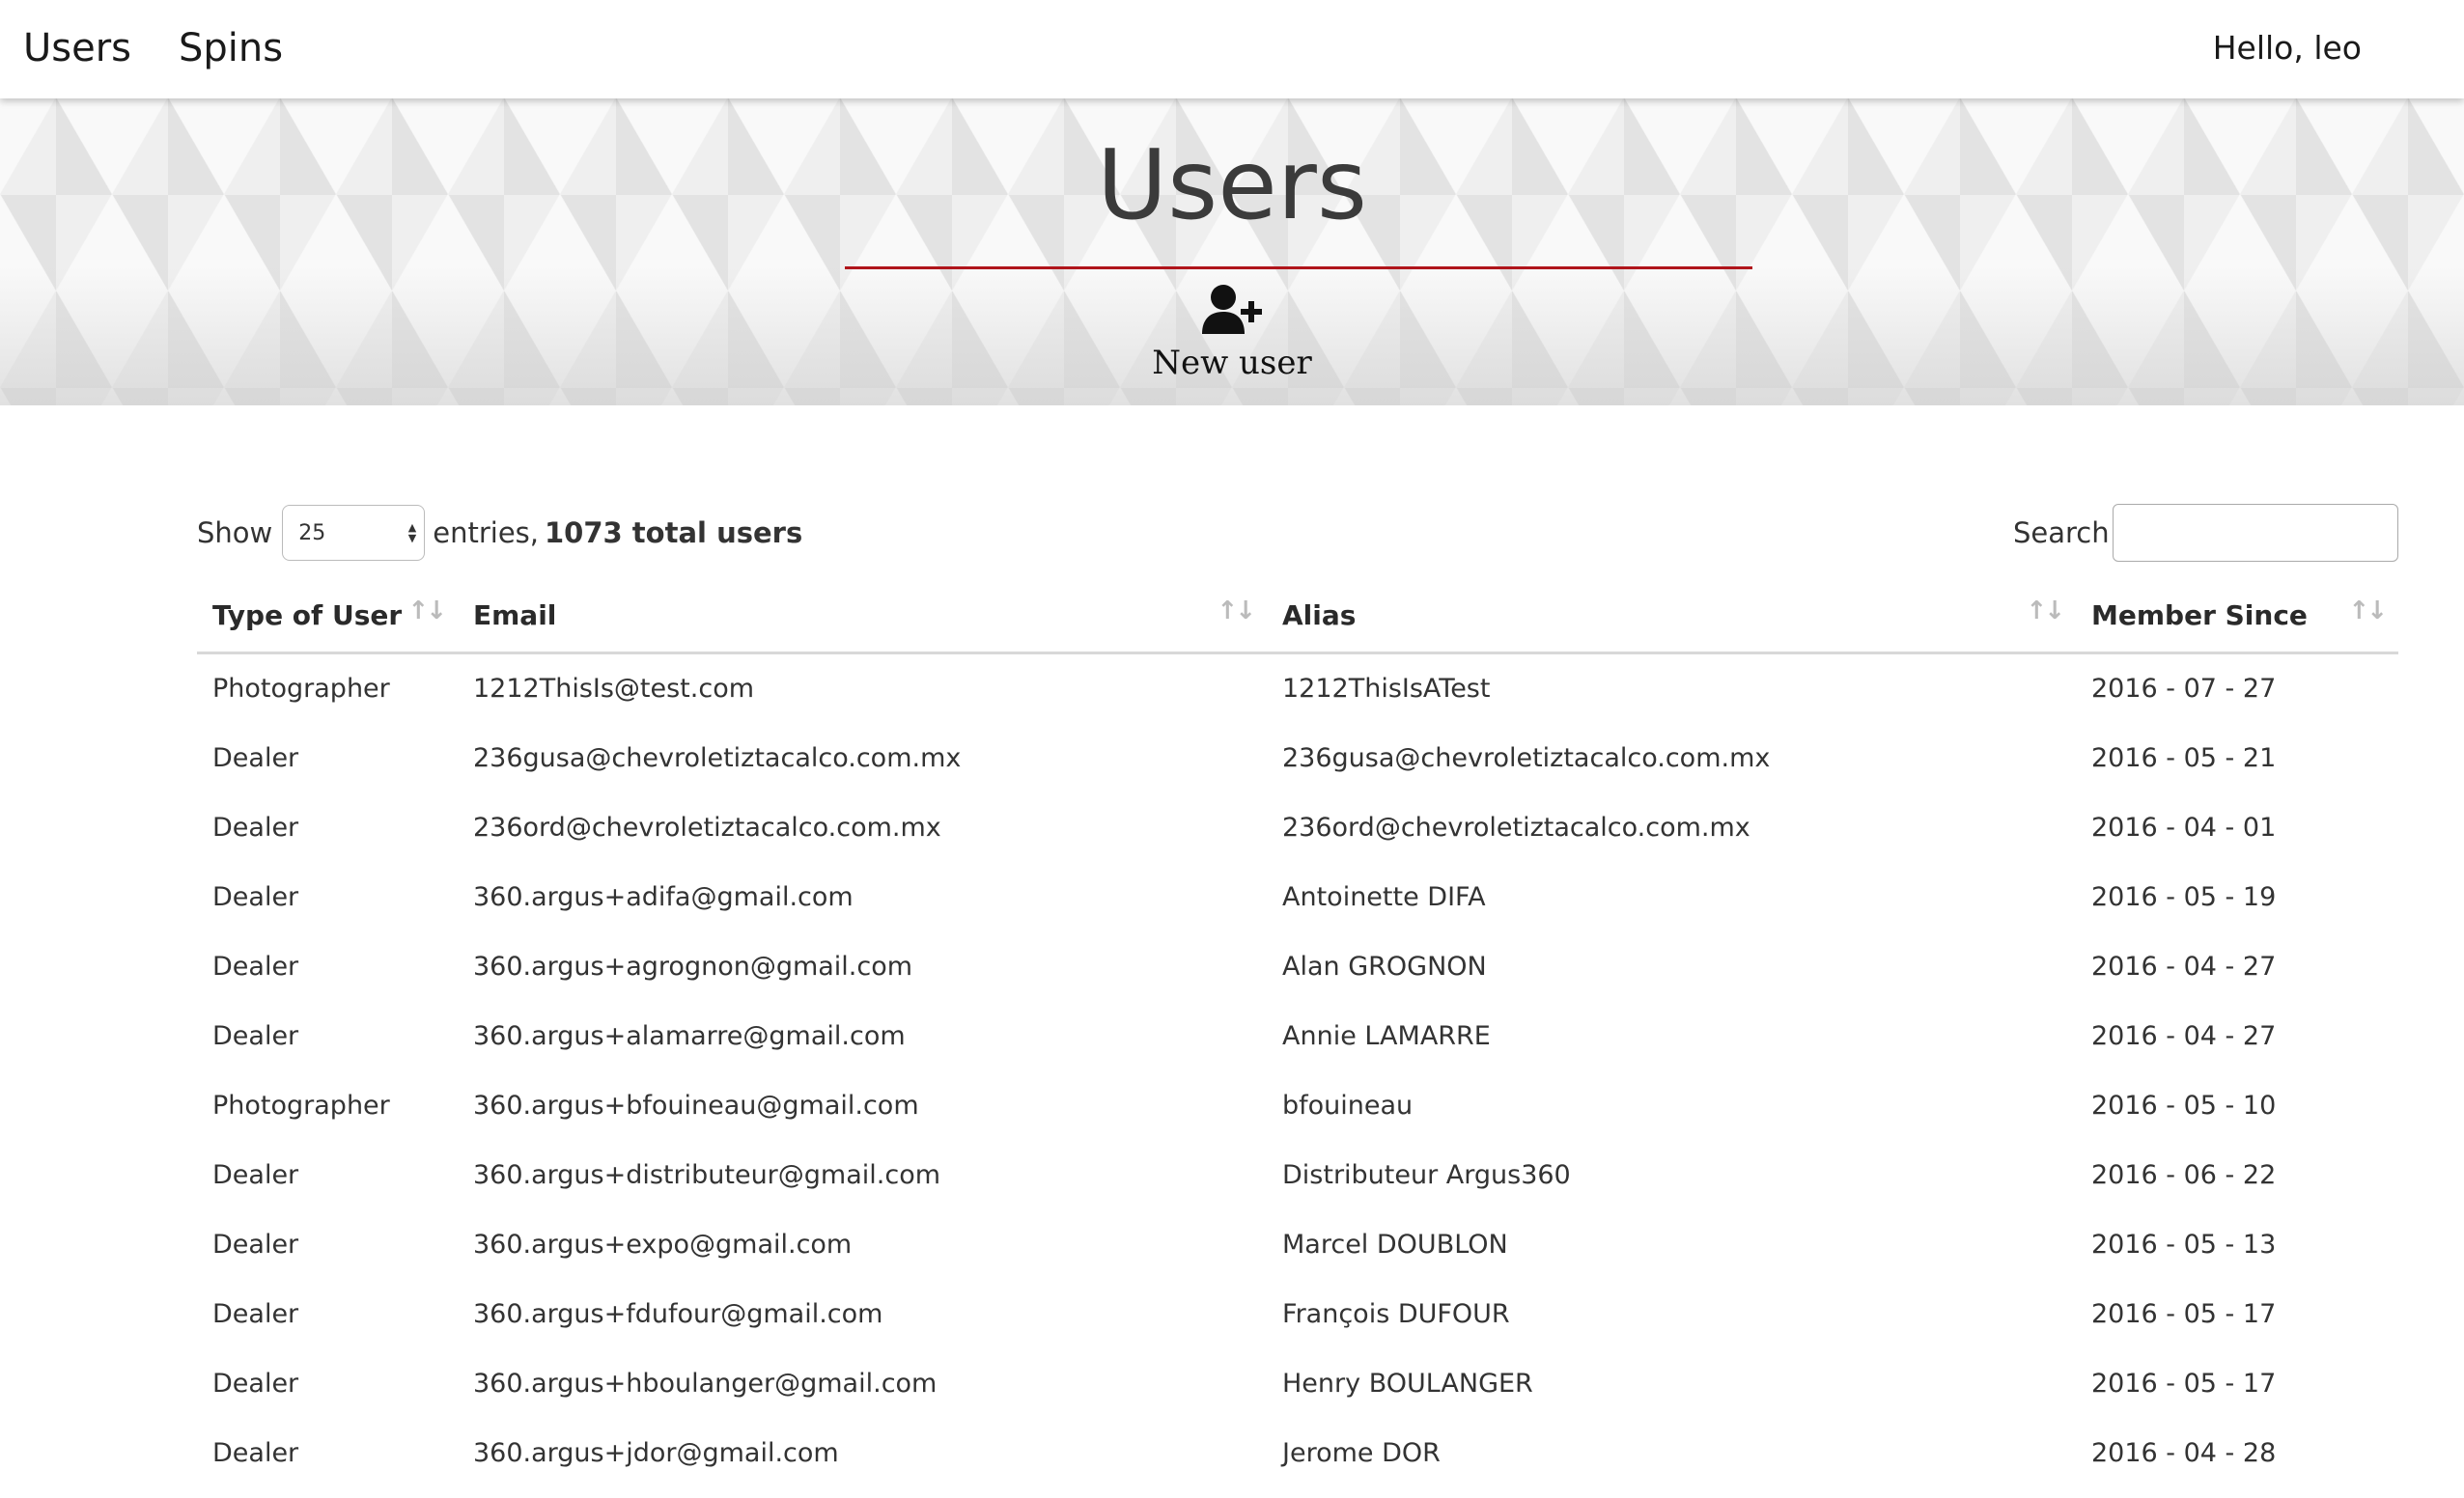 Image resolution: width=2464 pixels, height=1498 pixels. What do you see at coordinates (693, 967) in the screenshot?
I see `cell-email: 360.argus+agrognon@gmail.com` at bounding box center [693, 967].